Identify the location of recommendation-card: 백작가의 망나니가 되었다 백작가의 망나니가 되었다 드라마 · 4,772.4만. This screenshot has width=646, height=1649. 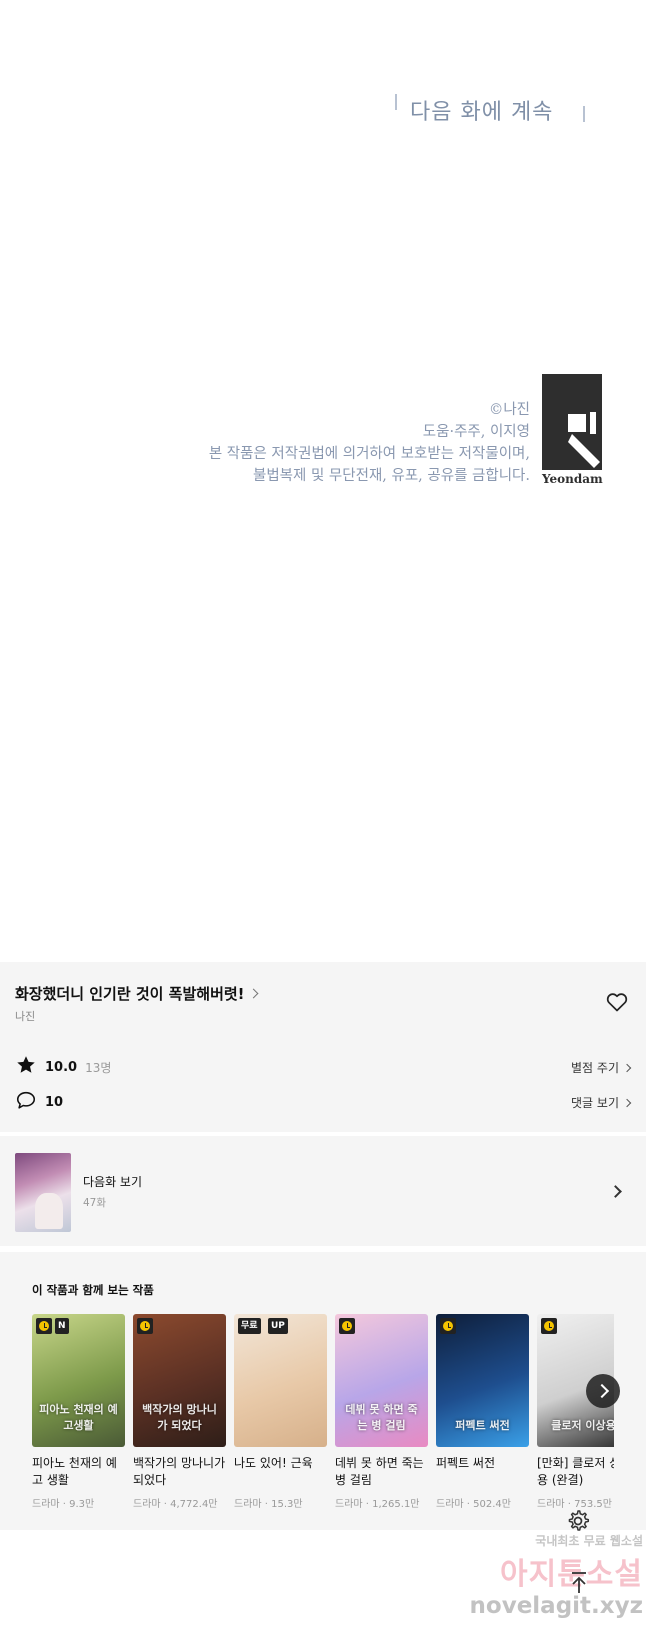
(179, 1412).